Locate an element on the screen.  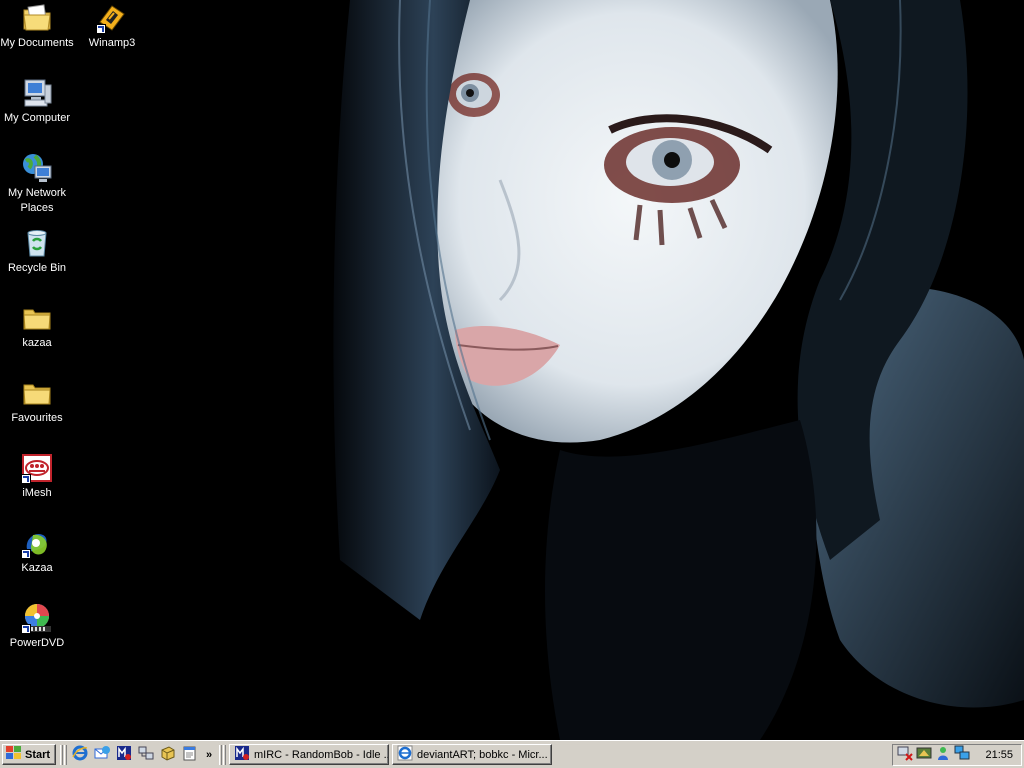
my-computer-icon is located at coordinates (37, 93).